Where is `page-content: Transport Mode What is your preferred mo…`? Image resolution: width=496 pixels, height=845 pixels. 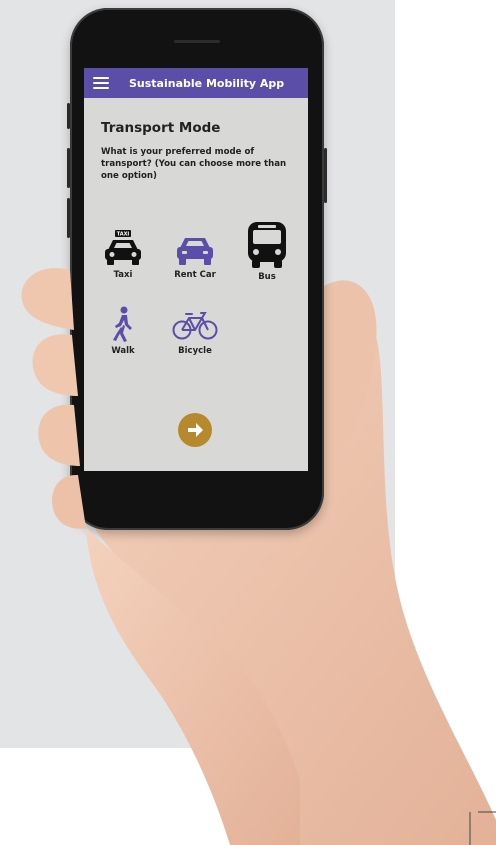 page-content: Transport Mode What is your preferred mo… is located at coordinates (196, 140).